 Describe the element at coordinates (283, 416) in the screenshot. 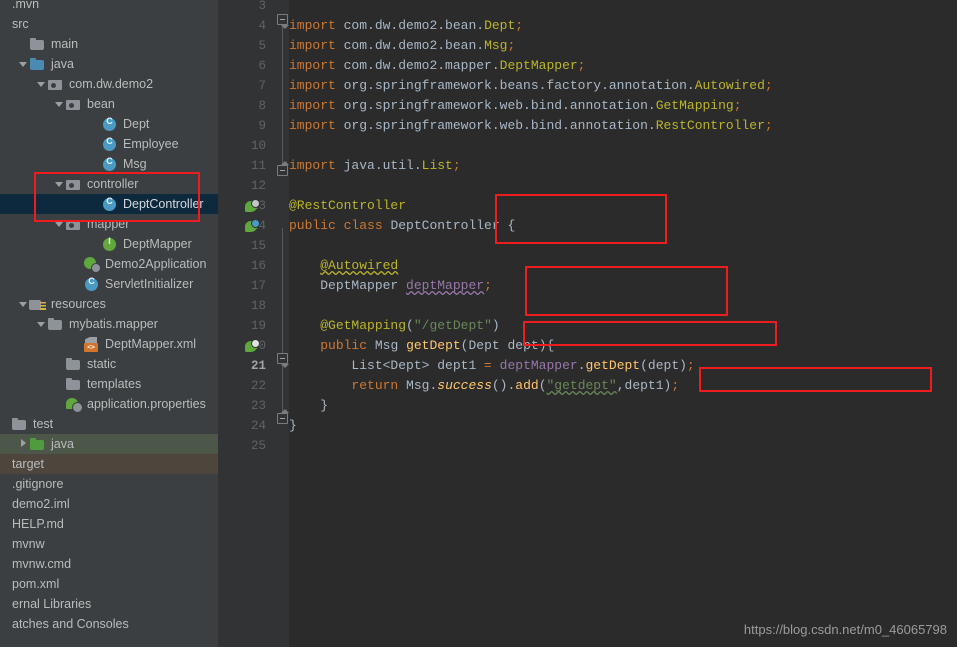

I see `fold-marker-method-end` at that location.